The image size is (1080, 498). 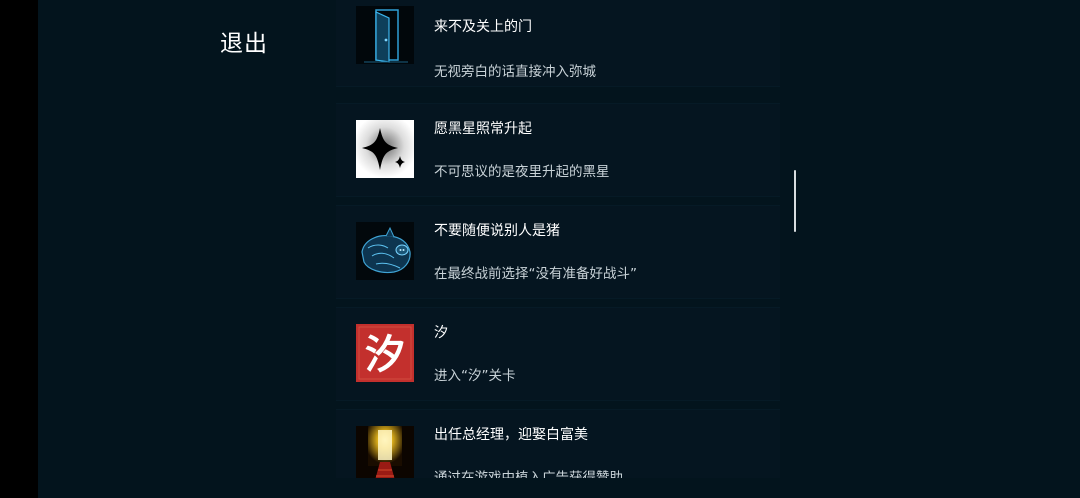 What do you see at coordinates (528, 474) in the screenshot?
I see `achievement-desc: 通过在游戏中植入广告获得赞助` at bounding box center [528, 474].